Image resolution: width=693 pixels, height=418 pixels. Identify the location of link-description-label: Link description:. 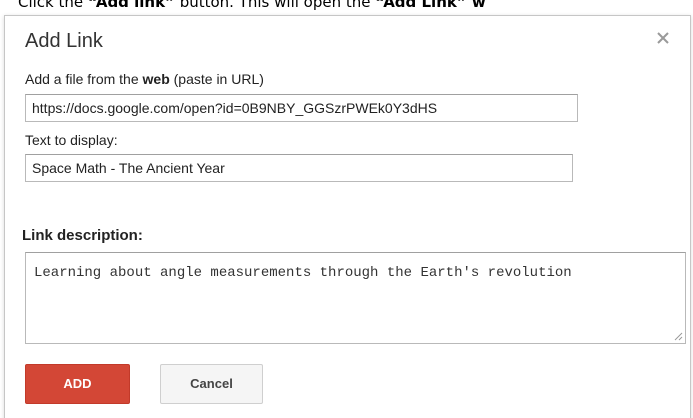
(82, 235).